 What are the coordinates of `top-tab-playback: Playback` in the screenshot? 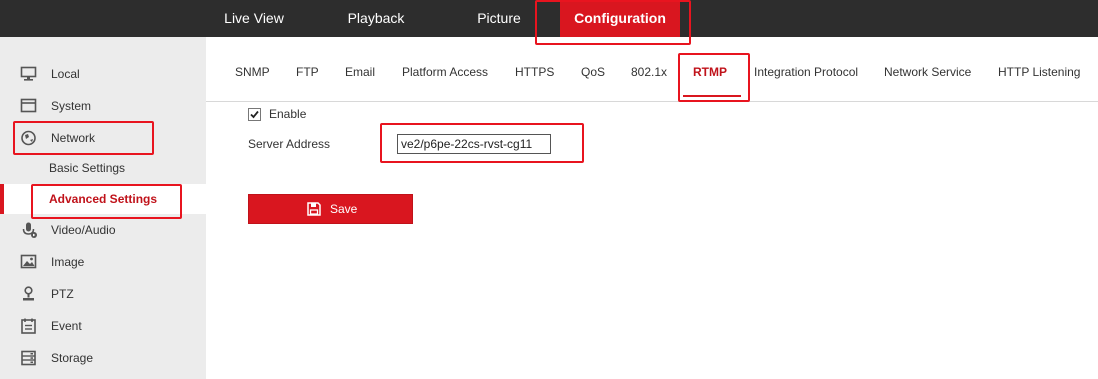 It's located at (376, 18).